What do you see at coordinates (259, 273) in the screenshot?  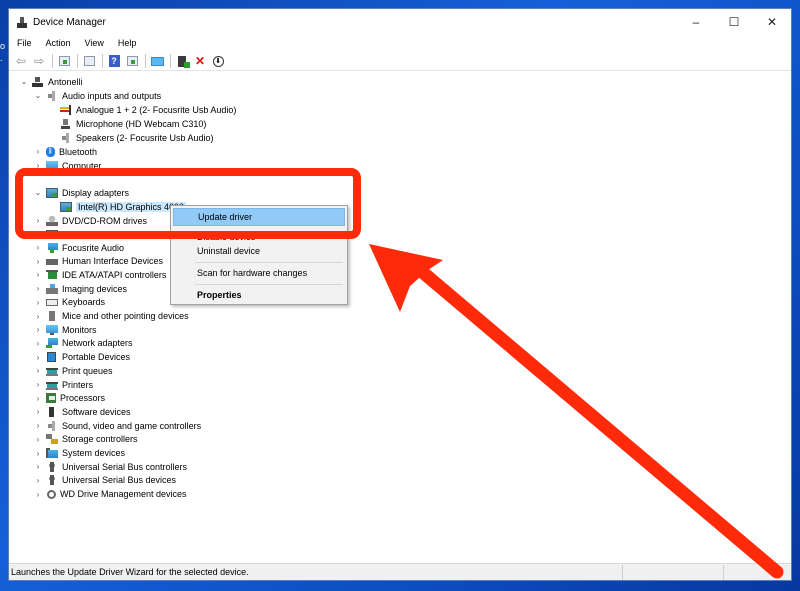 I see `menu-item-scan-hardware: Scan for hardware changes` at bounding box center [259, 273].